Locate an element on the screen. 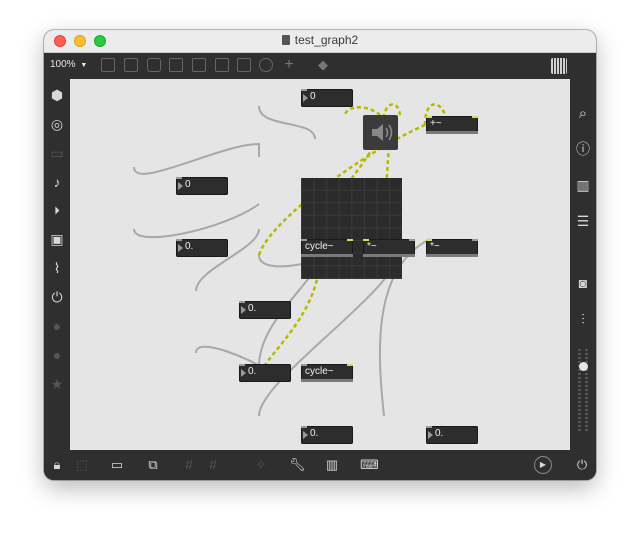  search-icon: ⌕ is located at coordinates (583, 114).